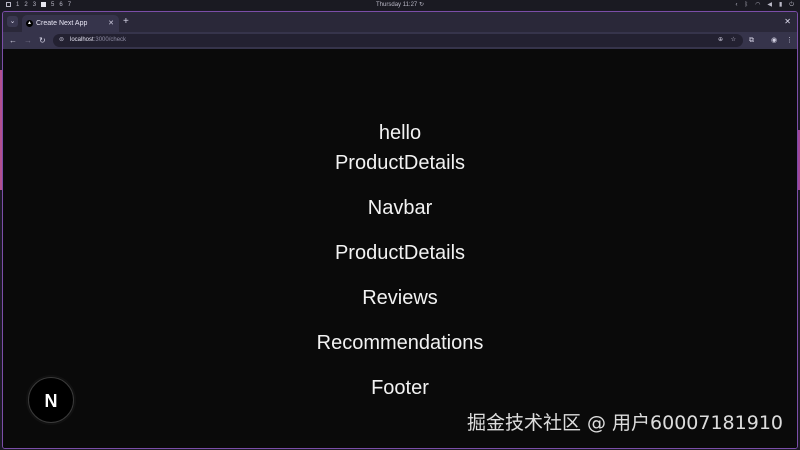 Image resolution: width=800 pixels, height=450 pixels. What do you see at coordinates (780, 5) in the screenshot?
I see `battery-icon: ▮` at bounding box center [780, 5].